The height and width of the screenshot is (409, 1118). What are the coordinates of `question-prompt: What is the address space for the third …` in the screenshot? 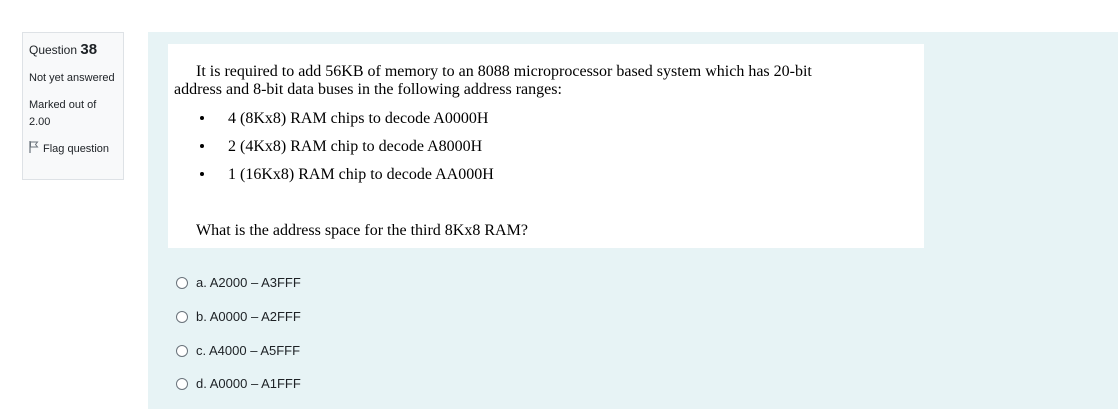 It's located at (362, 230).